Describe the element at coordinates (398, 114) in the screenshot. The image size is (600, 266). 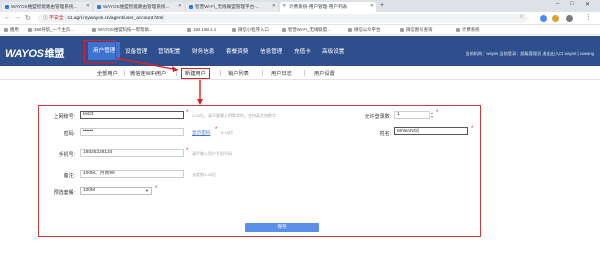
I see `max-login-value: 1` at that location.